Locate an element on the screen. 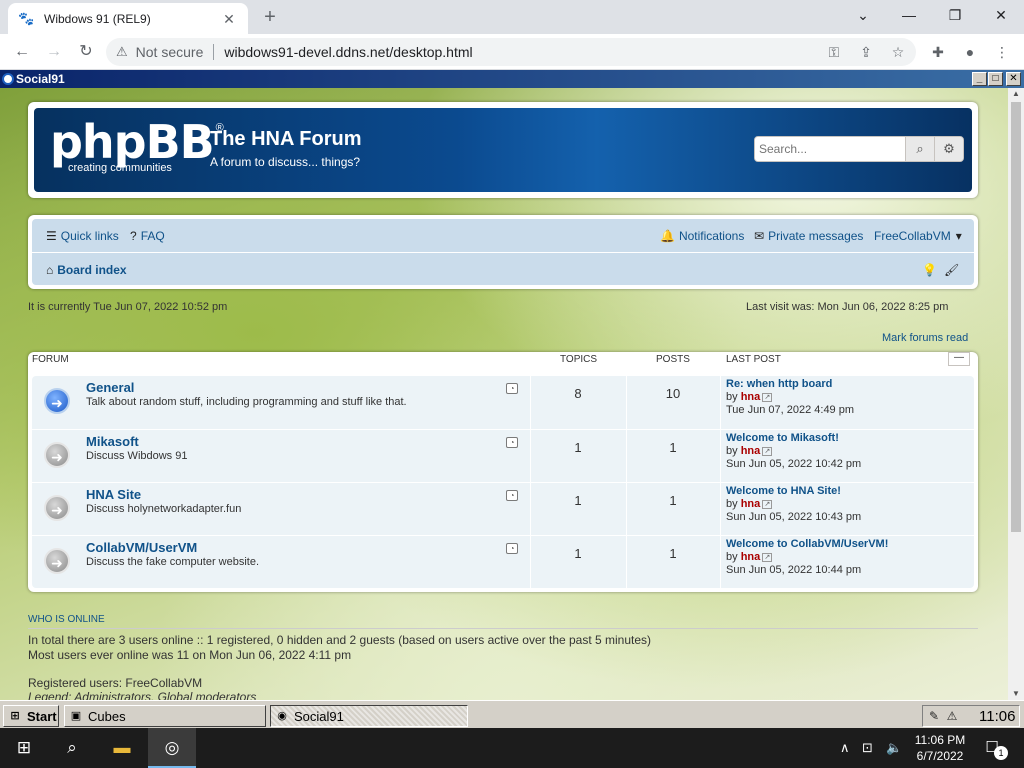  w91-maximize-button: □ is located at coordinates (995, 79).